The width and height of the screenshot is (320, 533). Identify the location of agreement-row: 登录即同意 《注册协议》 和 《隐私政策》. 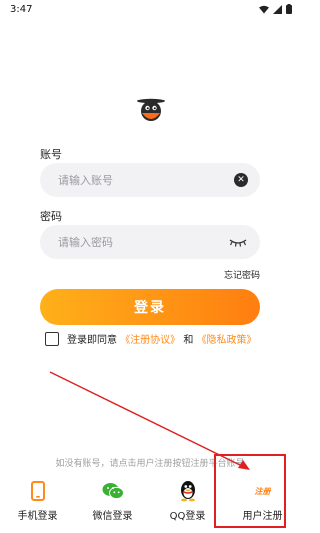
(151, 338).